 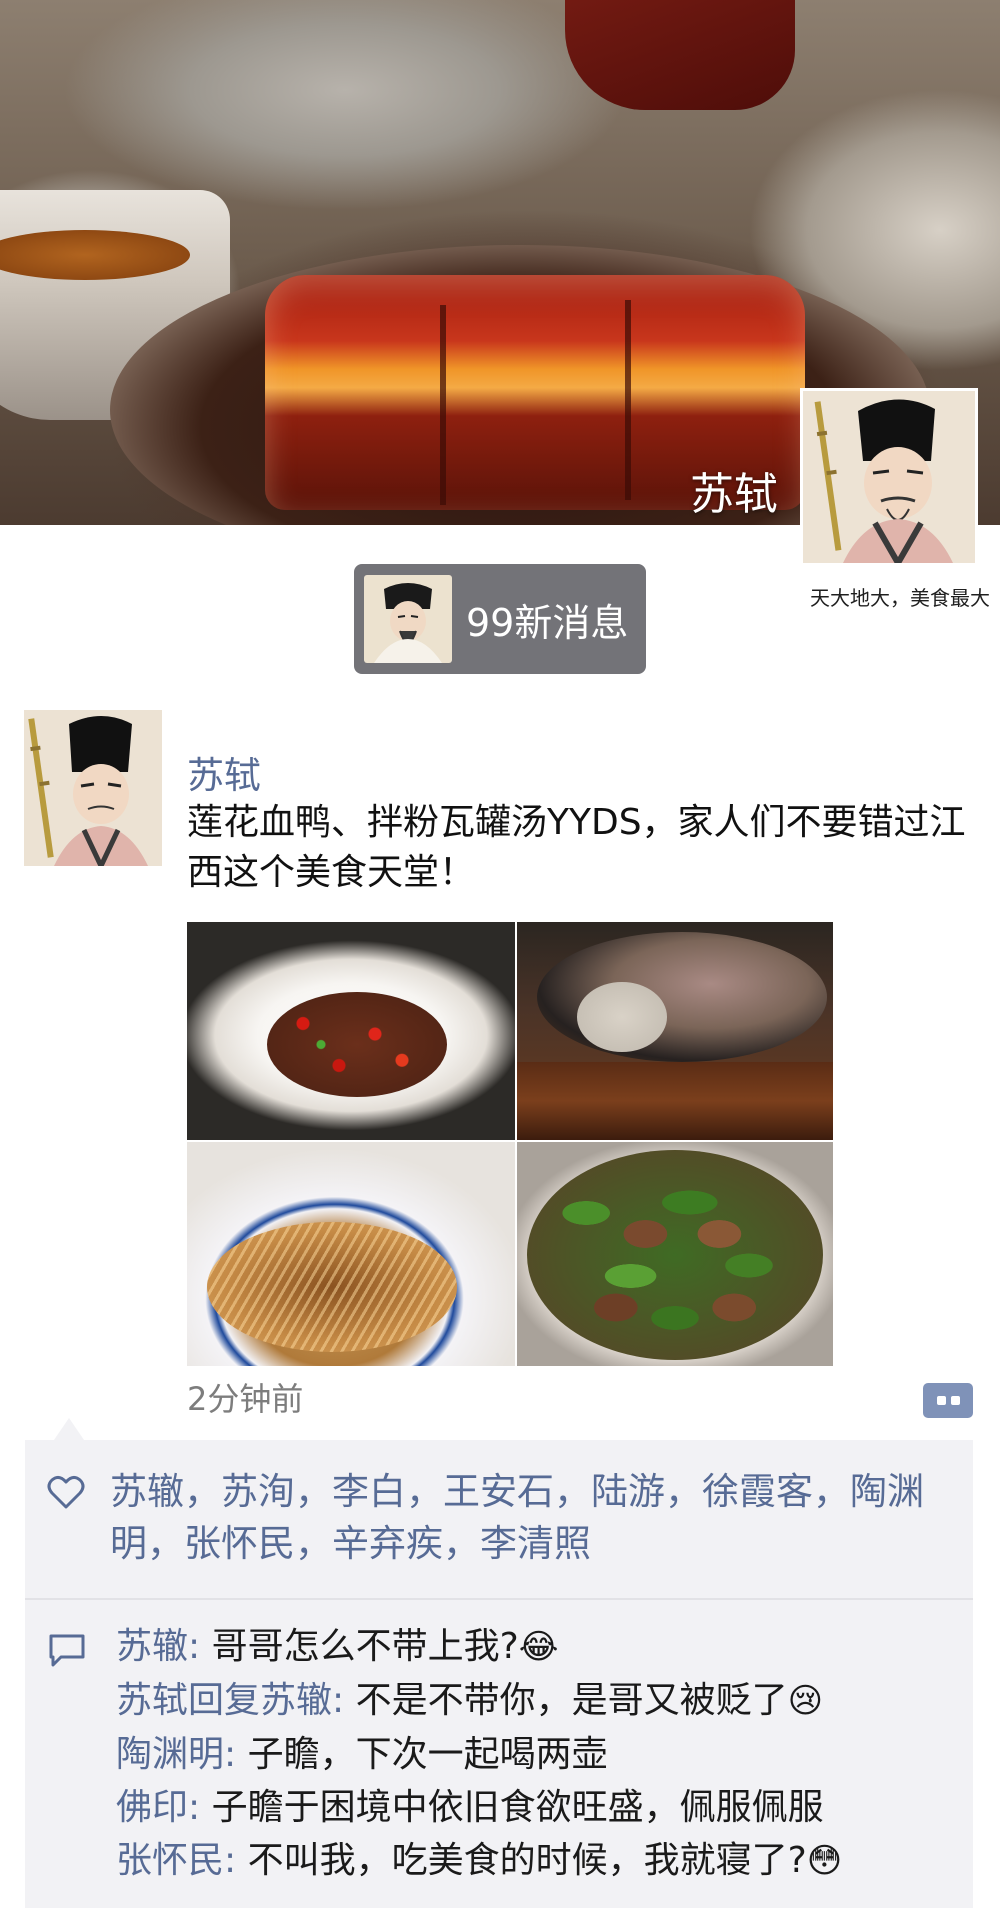 What do you see at coordinates (547, 622) in the screenshot?
I see `new-messages-label: 99新消息` at bounding box center [547, 622].